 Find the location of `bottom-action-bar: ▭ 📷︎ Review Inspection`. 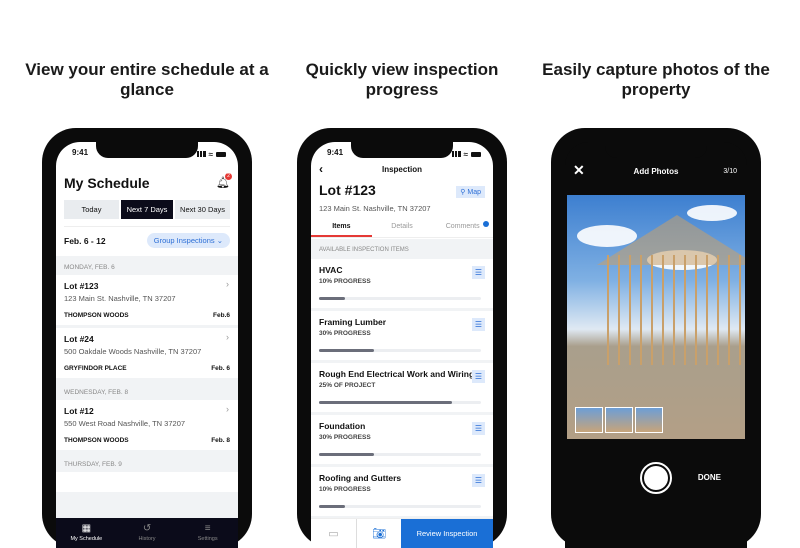

bottom-action-bar: ▭ 📷︎ Review Inspection is located at coordinates (402, 533).